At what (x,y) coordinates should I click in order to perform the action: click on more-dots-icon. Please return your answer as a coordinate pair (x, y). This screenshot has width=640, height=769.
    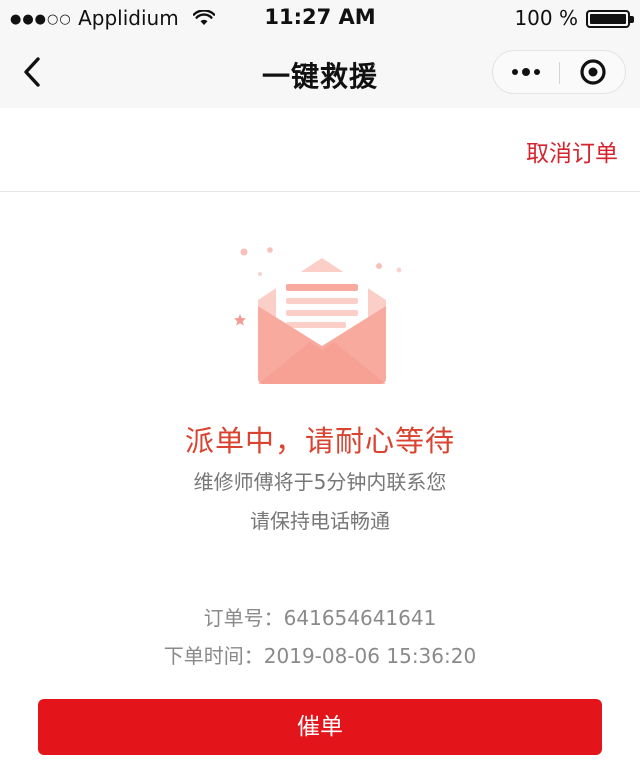
    Looking at the image, I should click on (526, 72).